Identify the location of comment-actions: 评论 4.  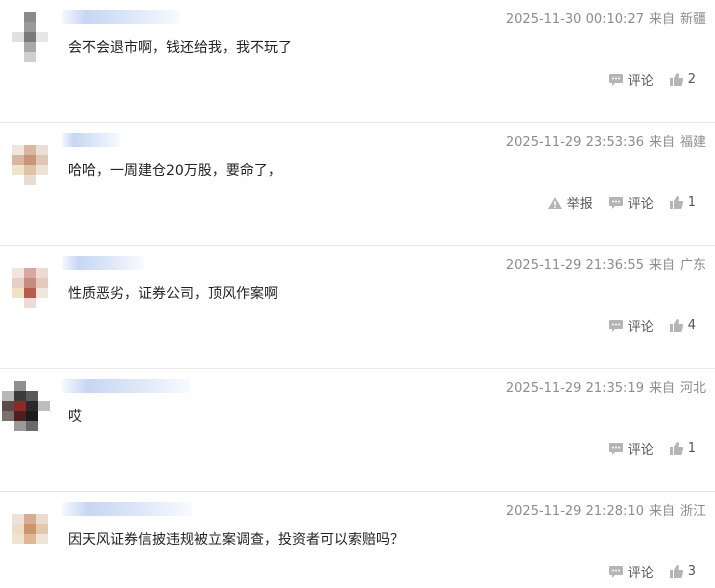
(652, 325).